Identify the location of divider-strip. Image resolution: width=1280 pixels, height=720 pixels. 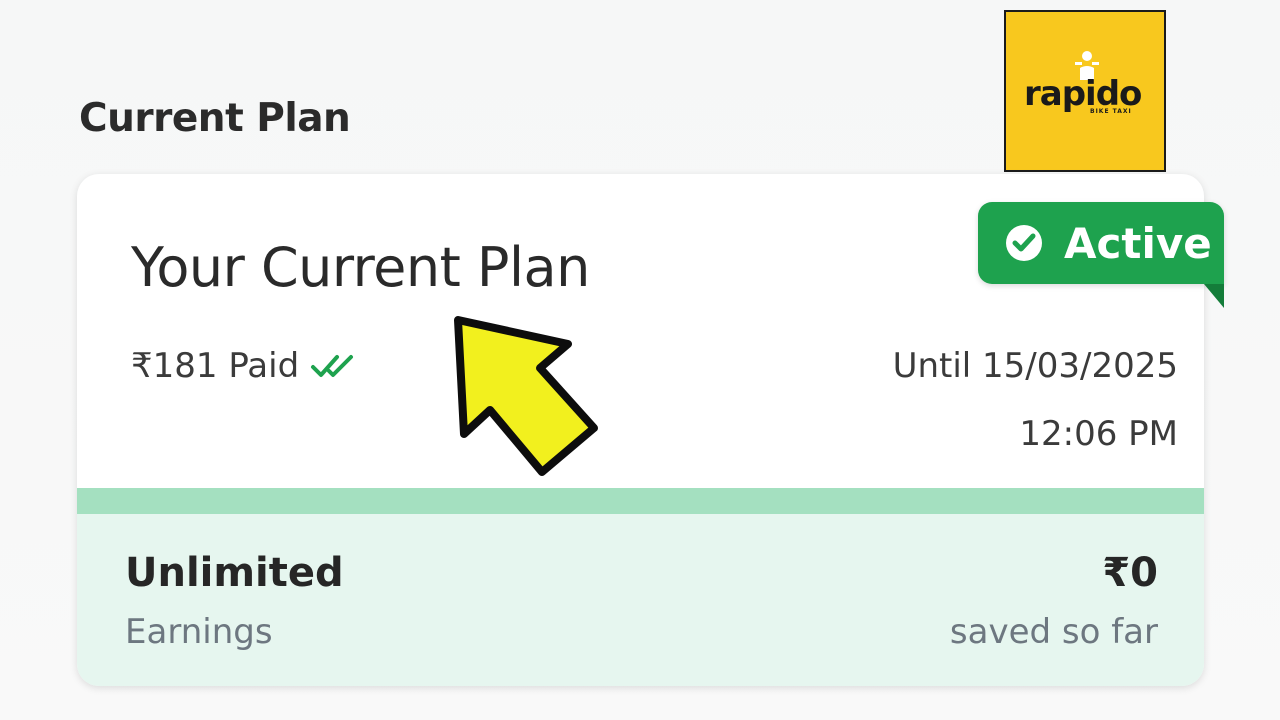
(640, 501).